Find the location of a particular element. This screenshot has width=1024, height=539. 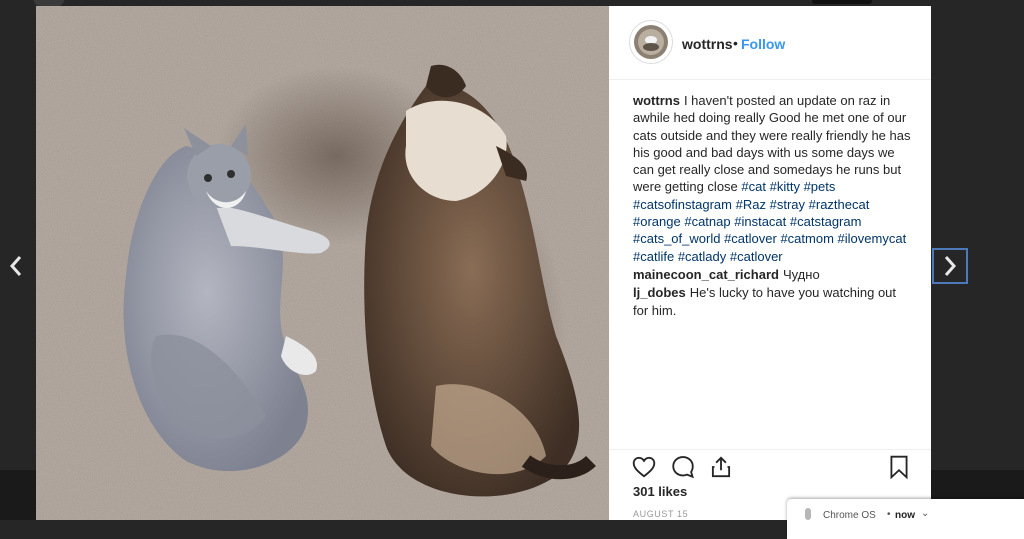

hashtag-link: #stray is located at coordinates (787, 204).